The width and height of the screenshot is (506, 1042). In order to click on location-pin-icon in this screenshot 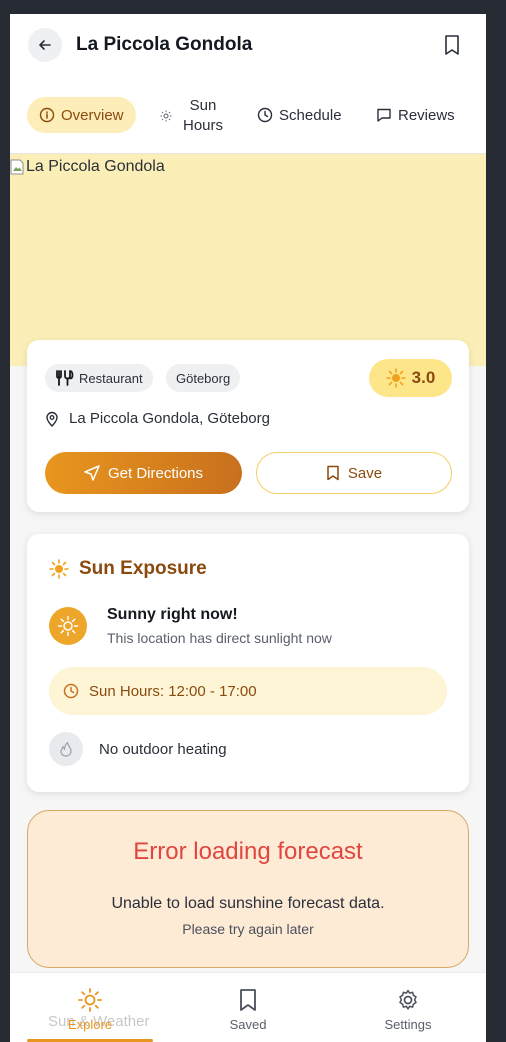, I will do `click(52, 419)`.